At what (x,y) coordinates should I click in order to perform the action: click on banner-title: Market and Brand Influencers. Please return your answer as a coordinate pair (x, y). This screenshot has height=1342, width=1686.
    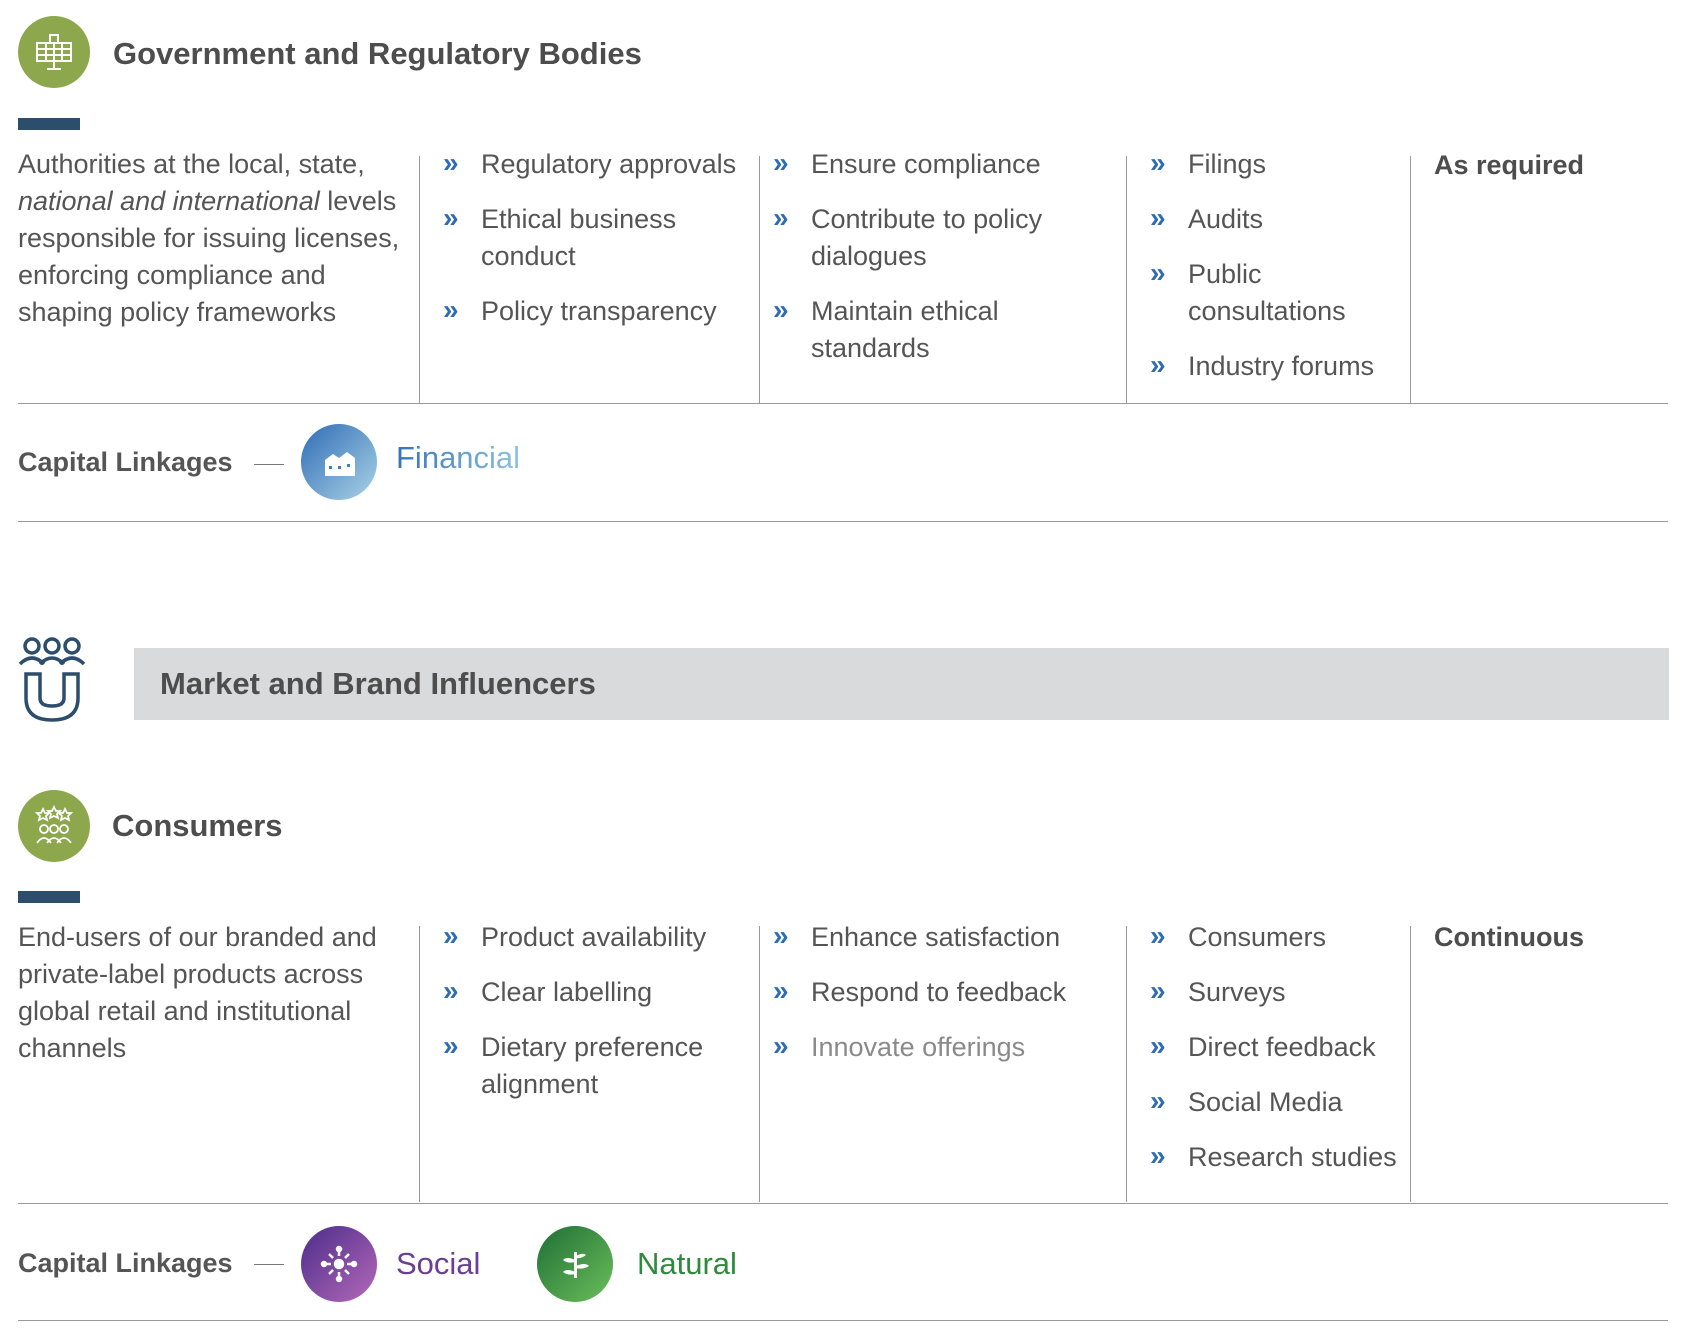
    Looking at the image, I should click on (378, 683).